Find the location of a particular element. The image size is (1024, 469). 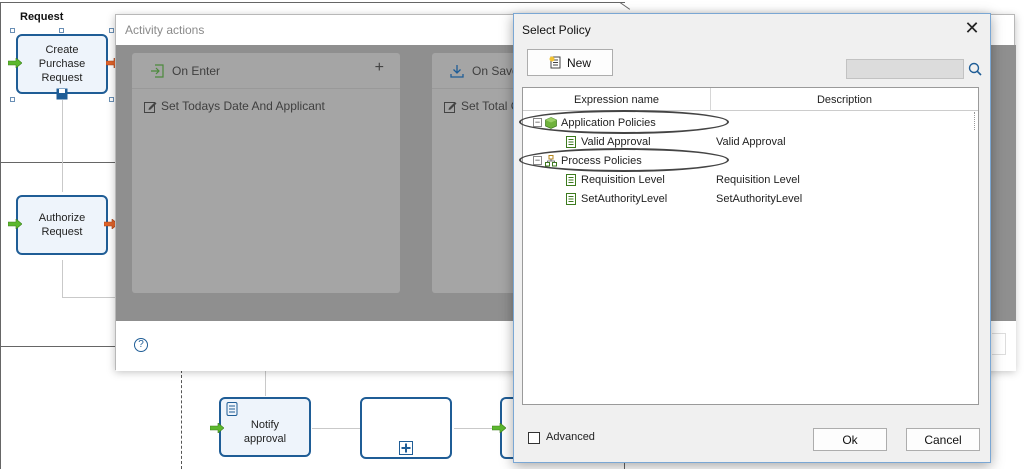

add-action-icon: + is located at coordinates (379, 68).